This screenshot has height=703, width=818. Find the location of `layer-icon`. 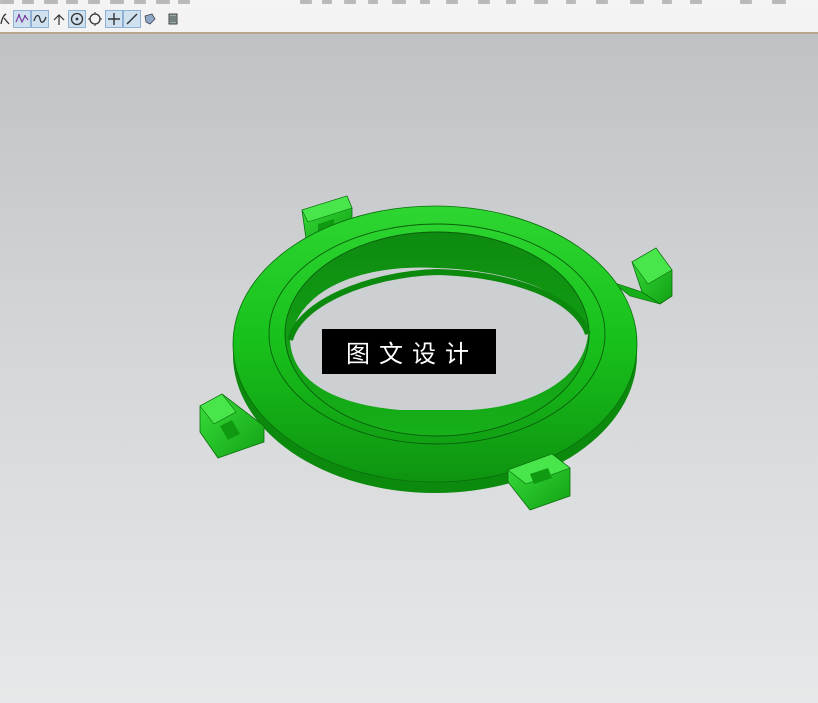

layer-icon is located at coordinates (173, 19).